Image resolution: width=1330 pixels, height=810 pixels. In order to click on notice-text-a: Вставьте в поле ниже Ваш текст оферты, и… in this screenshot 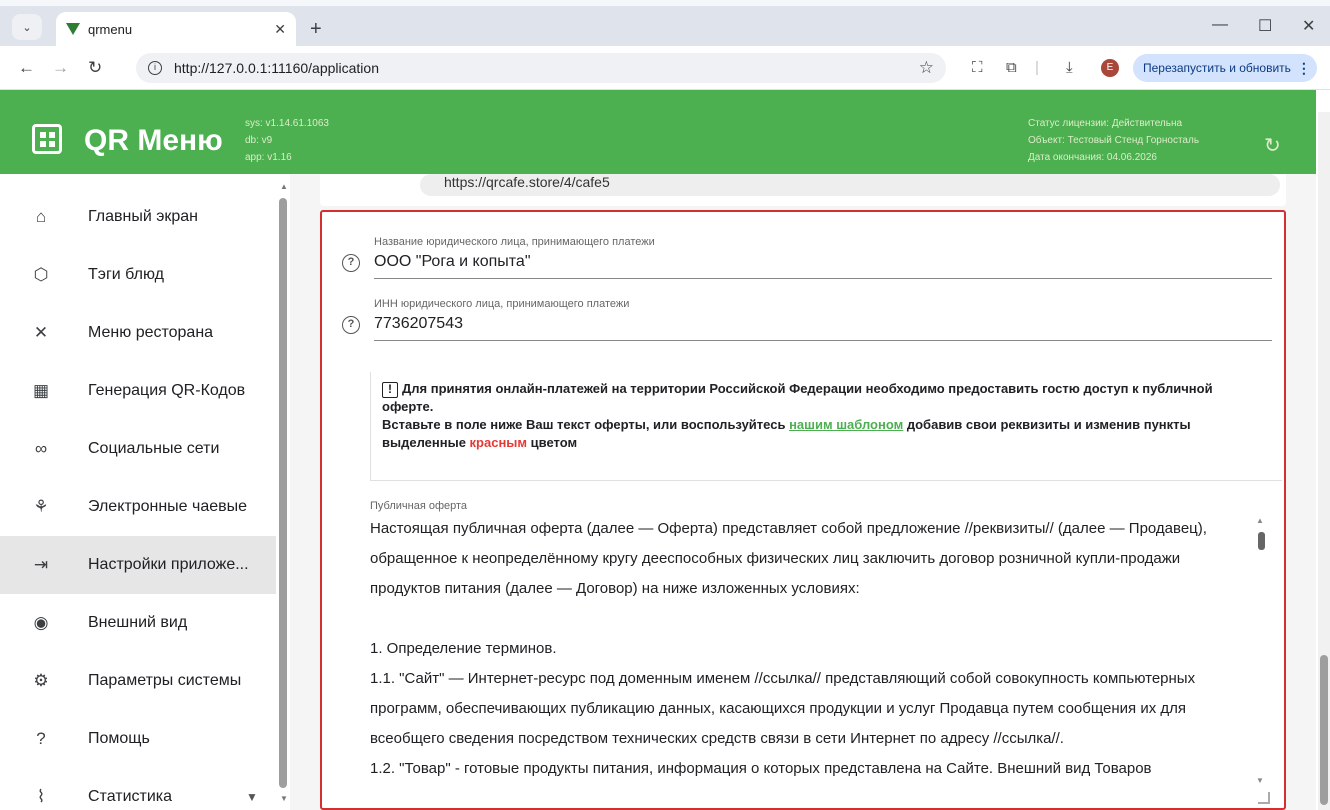, I will do `click(586, 424)`.